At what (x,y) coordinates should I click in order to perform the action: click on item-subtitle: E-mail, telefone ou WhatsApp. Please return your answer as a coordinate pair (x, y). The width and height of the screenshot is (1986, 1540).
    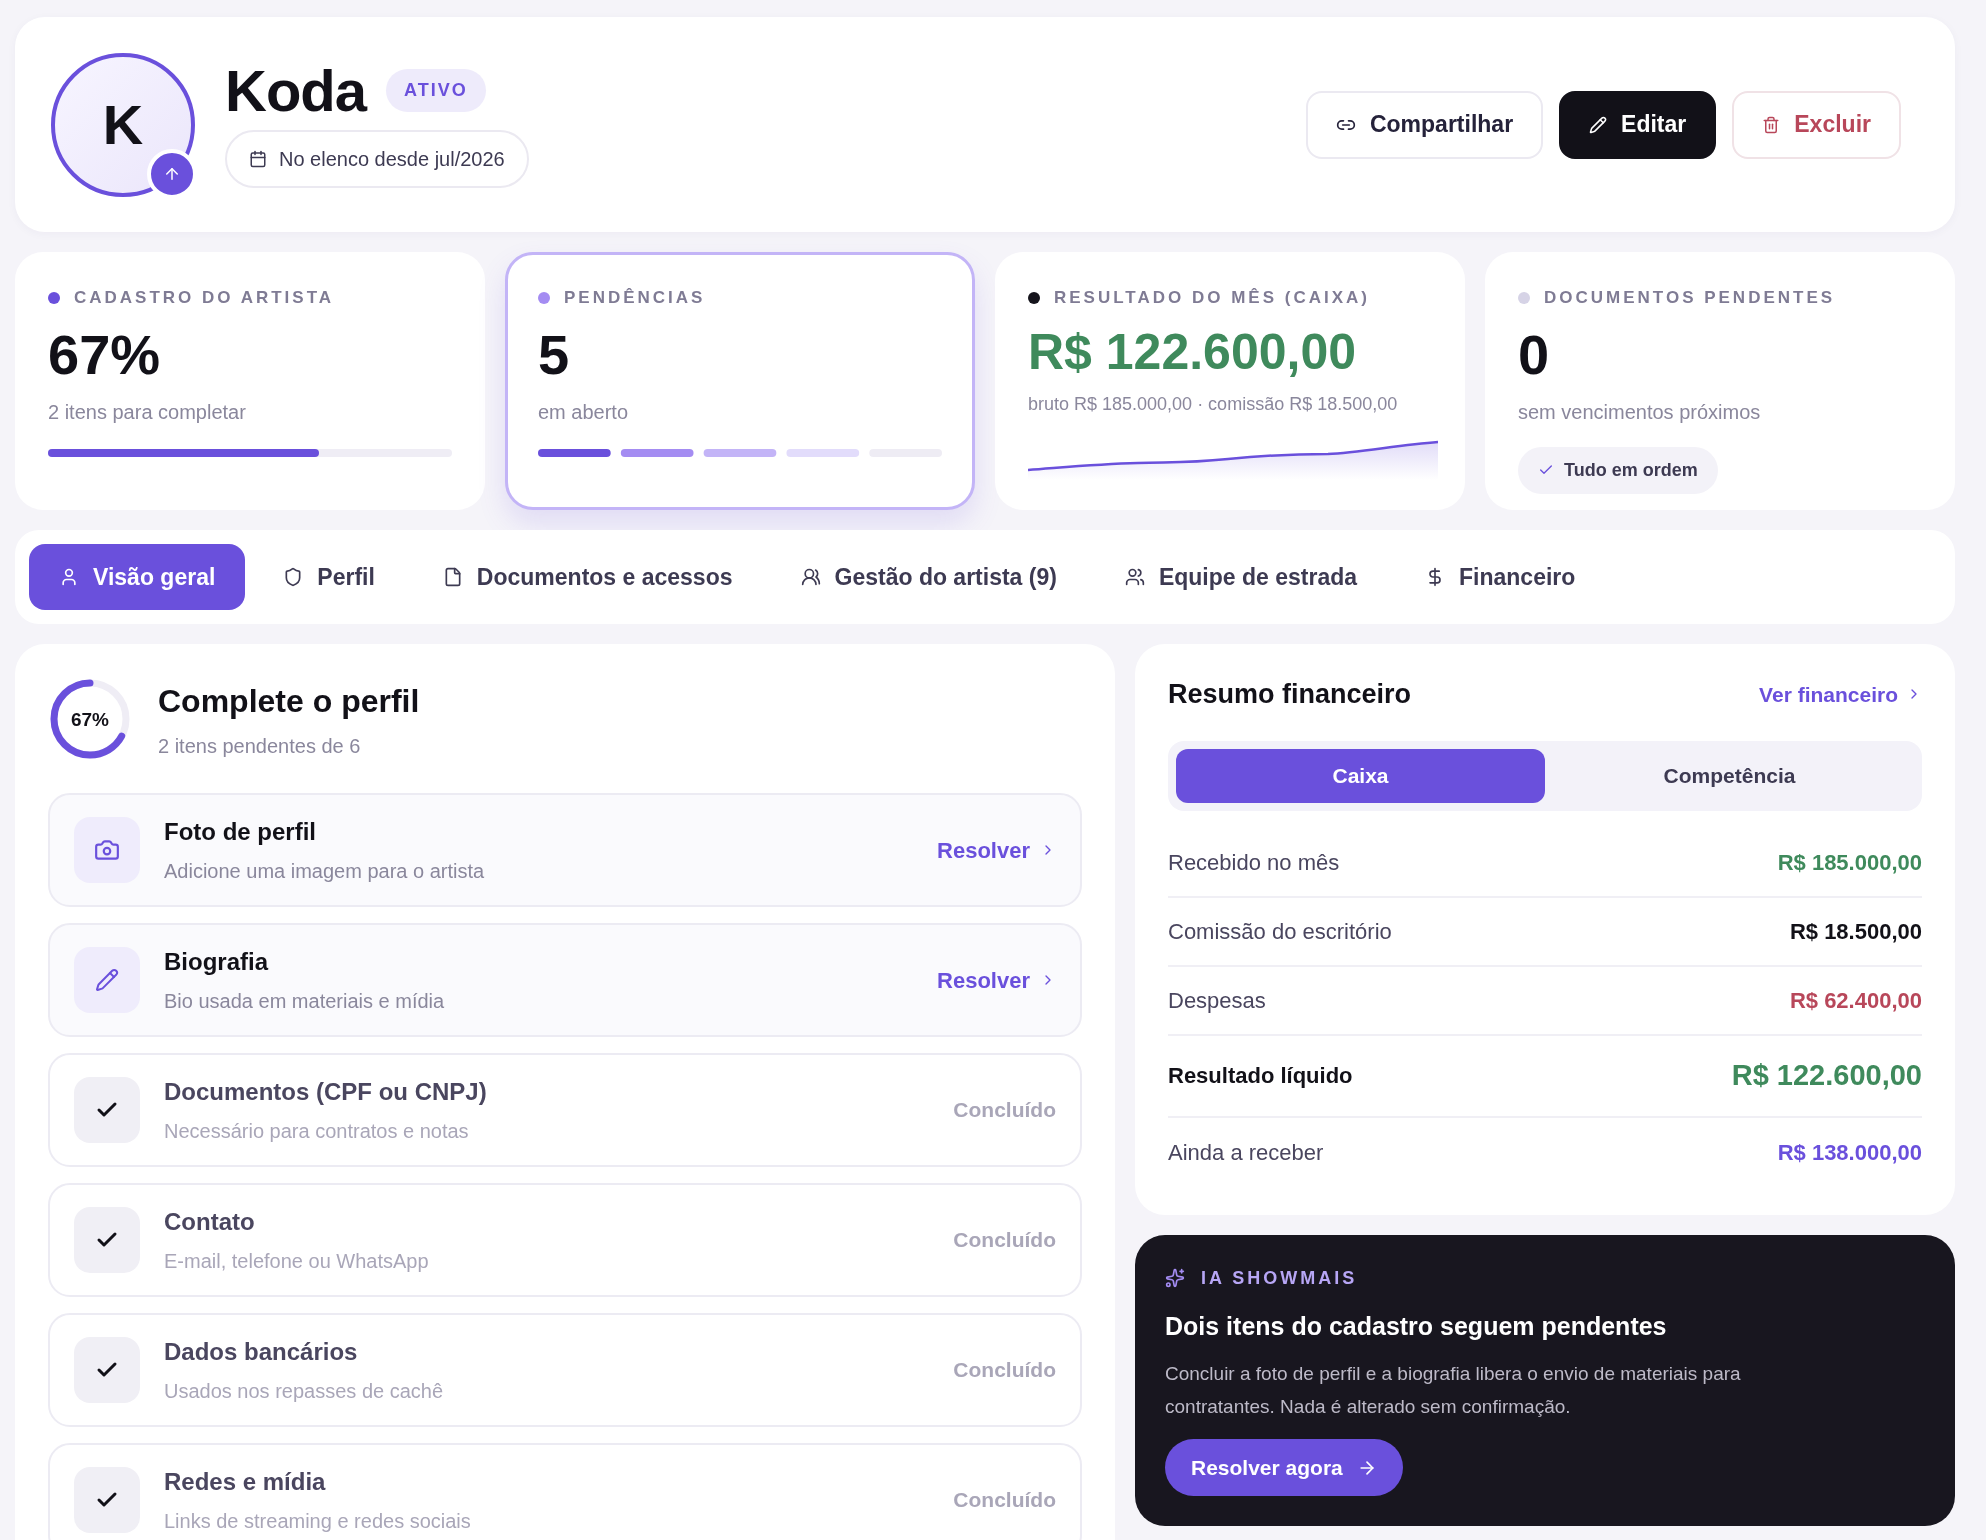
    Looking at the image, I should click on (296, 1261).